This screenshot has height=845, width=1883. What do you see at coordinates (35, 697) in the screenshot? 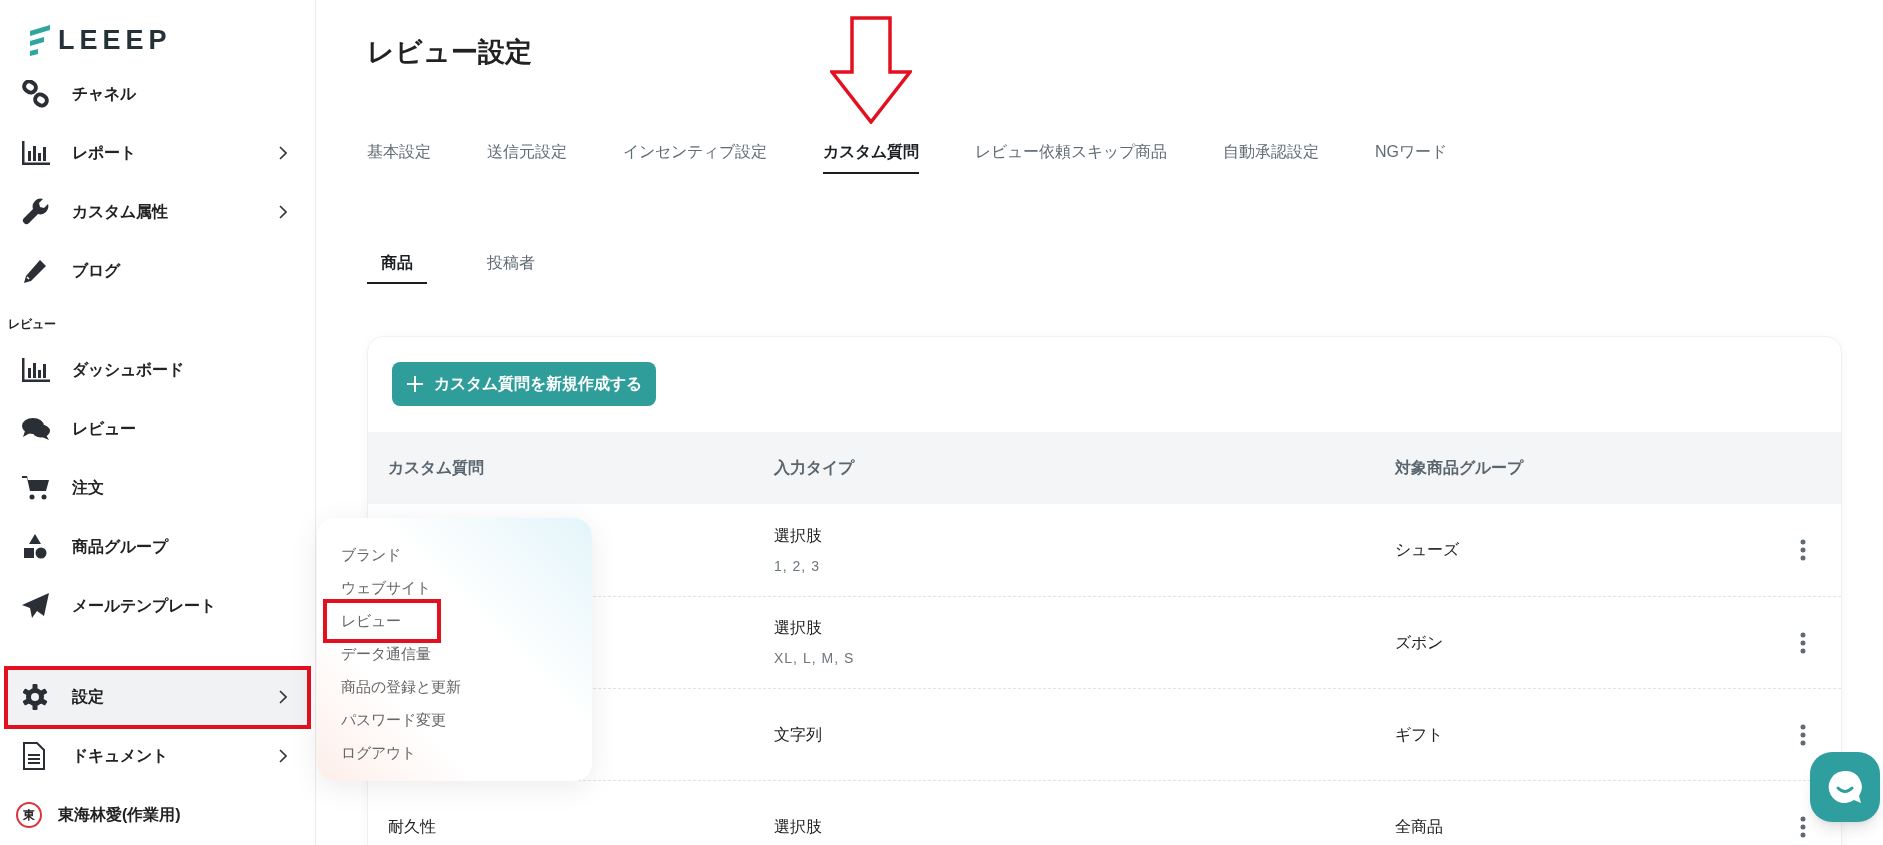
I see `gear-icon` at bounding box center [35, 697].